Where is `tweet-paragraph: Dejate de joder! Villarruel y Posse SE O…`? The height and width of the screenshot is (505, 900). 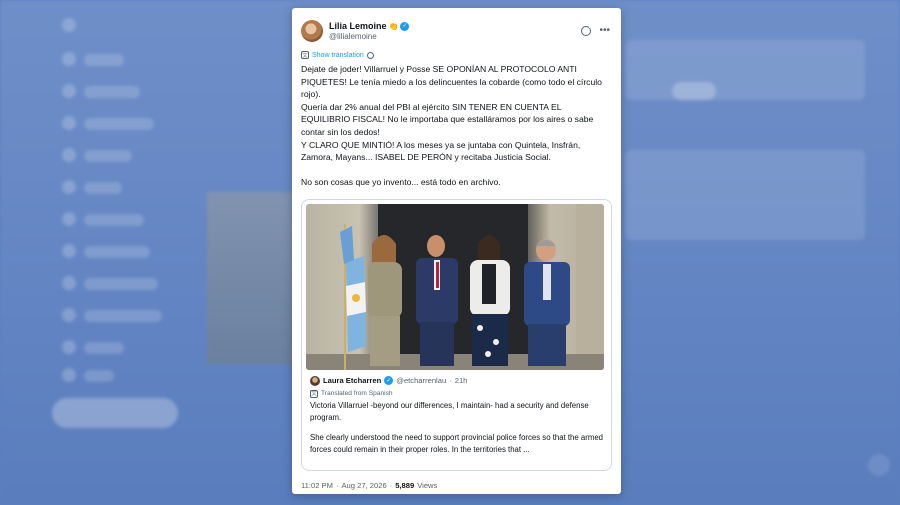 tweet-paragraph: Dejate de joder! Villarruel y Posse SE O… is located at coordinates (453, 82).